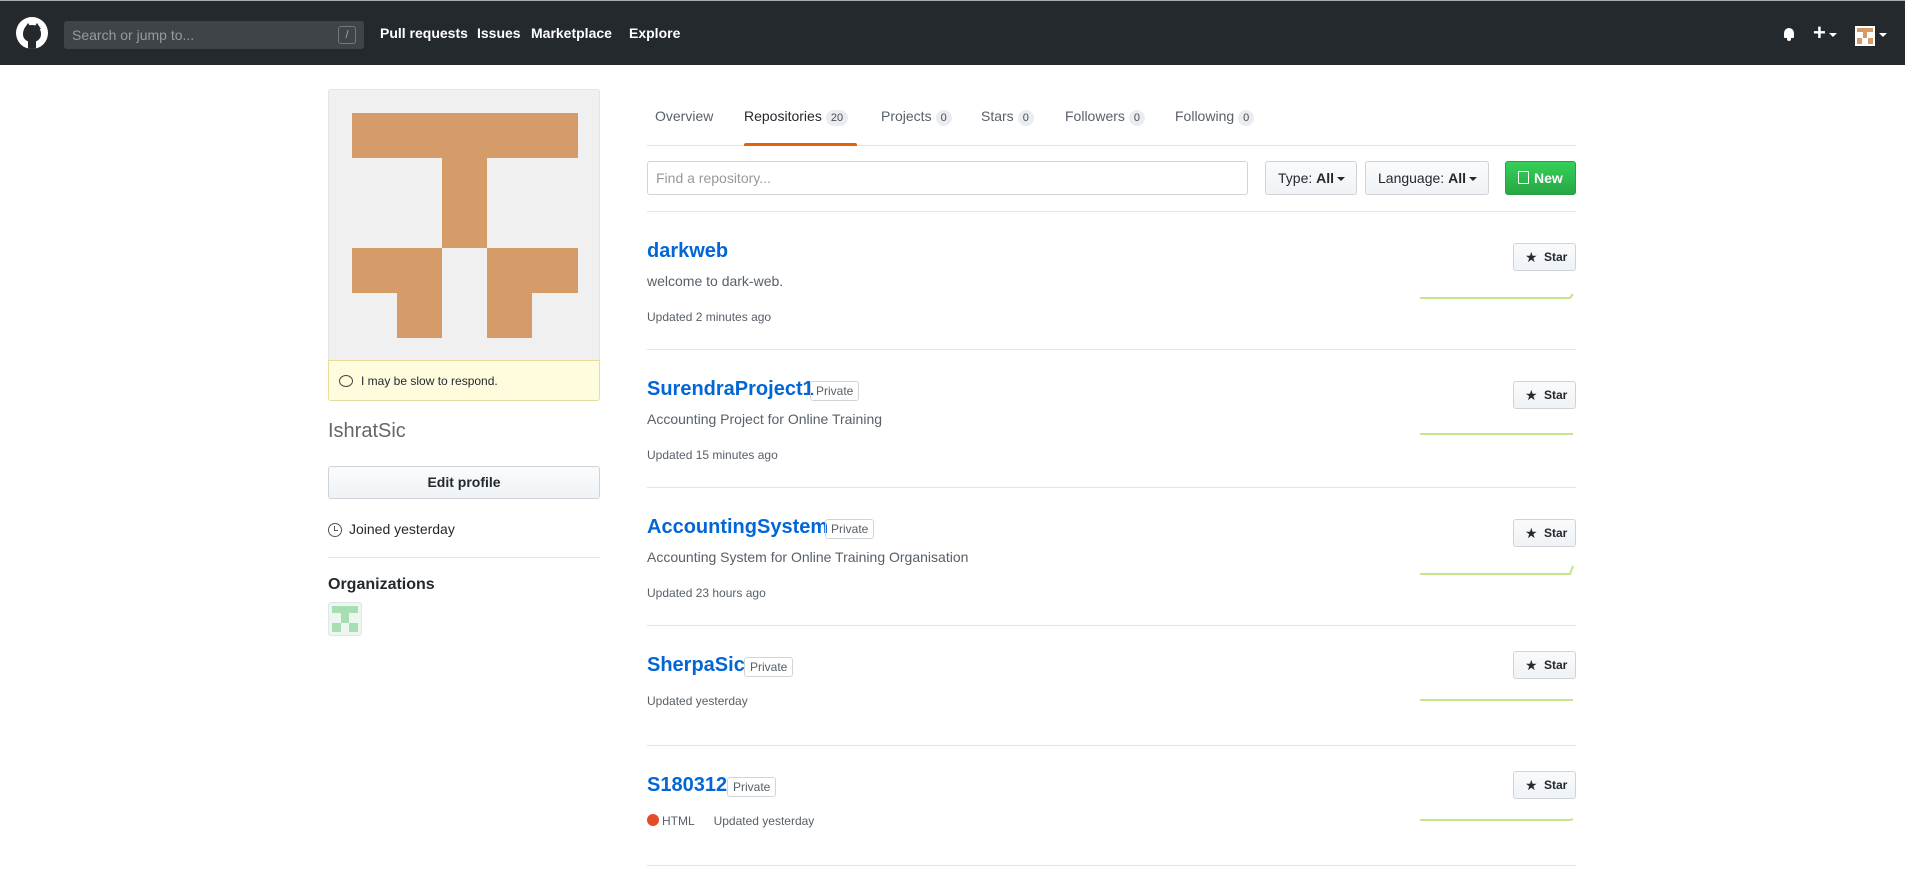 The image size is (1905, 873). What do you see at coordinates (1865, 36) in the screenshot?
I see `user-avatar-menu` at bounding box center [1865, 36].